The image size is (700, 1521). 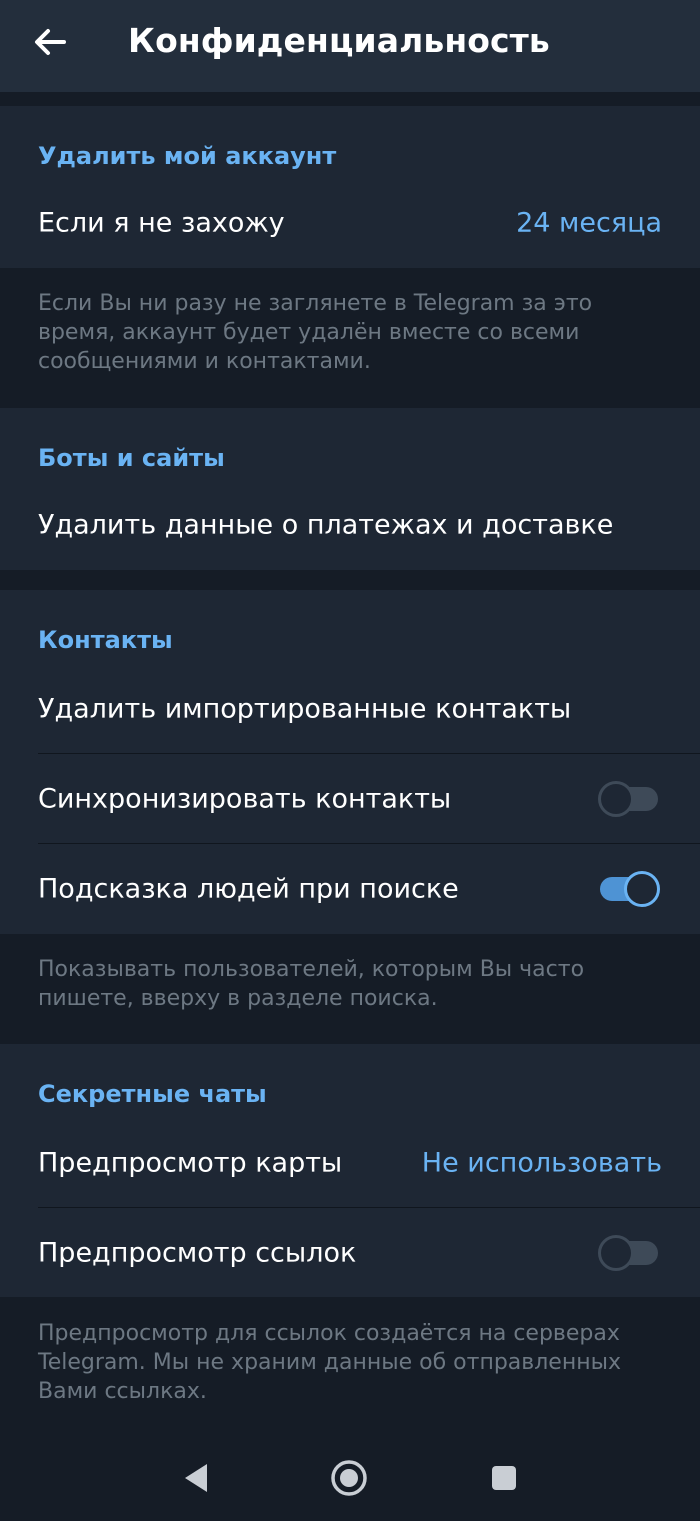 What do you see at coordinates (350, 223) in the screenshot?
I see `inactivity-period-row: Если я не захожу 24 месяца` at bounding box center [350, 223].